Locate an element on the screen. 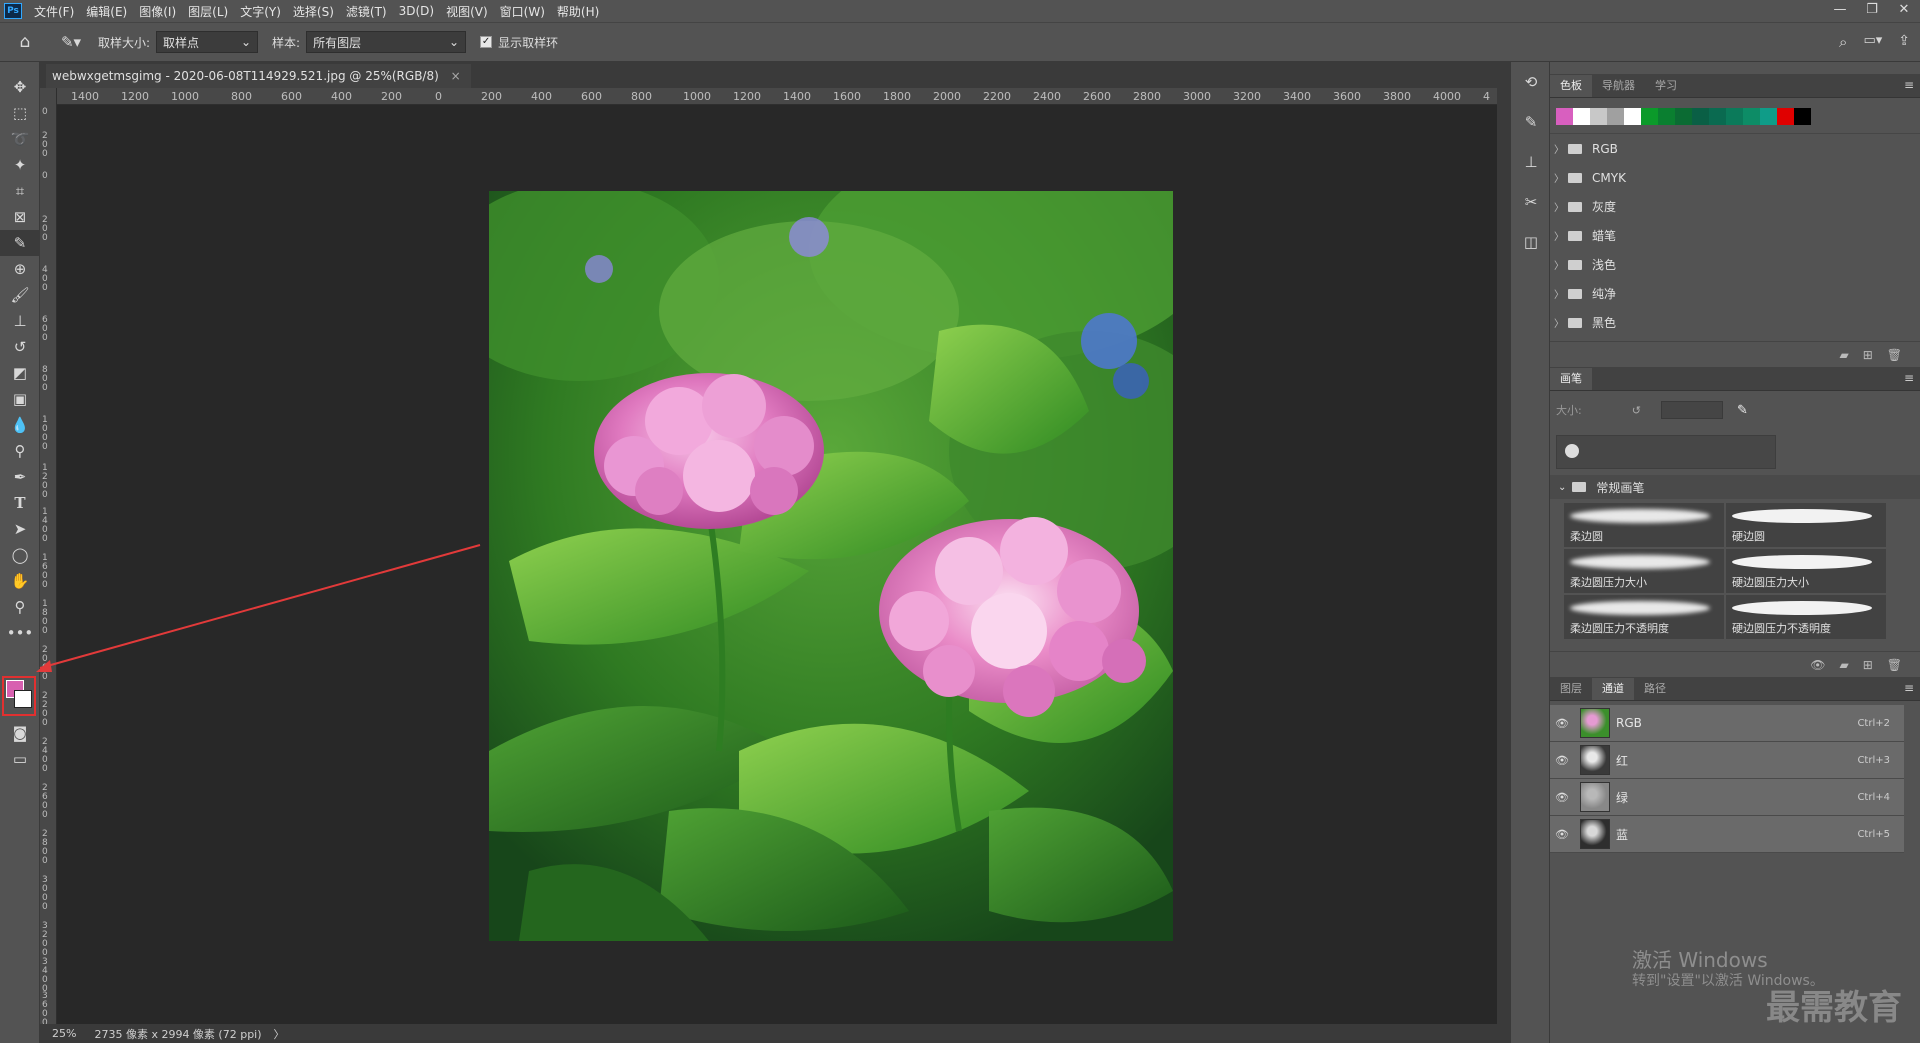 Image resolution: width=1920 pixels, height=1043 pixels. eyedropper-preset-icon: ✎▾ is located at coordinates (71, 42).